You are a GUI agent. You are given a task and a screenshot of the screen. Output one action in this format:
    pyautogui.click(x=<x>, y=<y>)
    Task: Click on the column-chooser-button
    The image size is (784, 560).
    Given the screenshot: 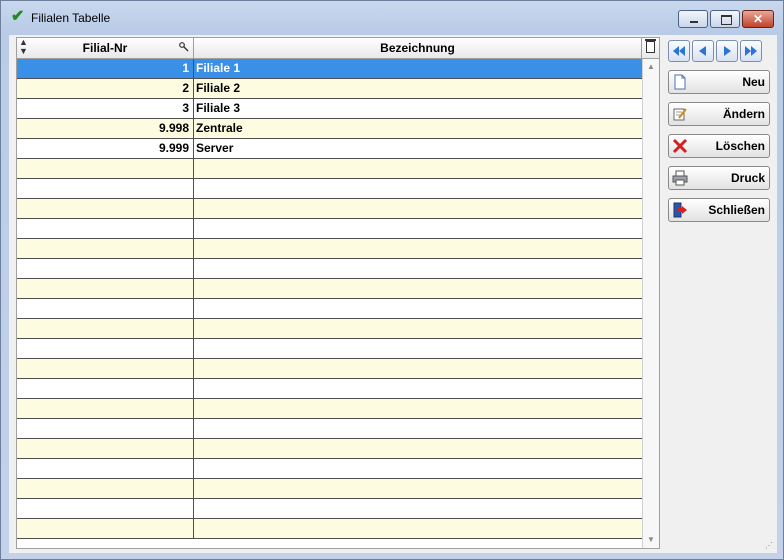 What is the action you would take?
    pyautogui.click(x=650, y=48)
    